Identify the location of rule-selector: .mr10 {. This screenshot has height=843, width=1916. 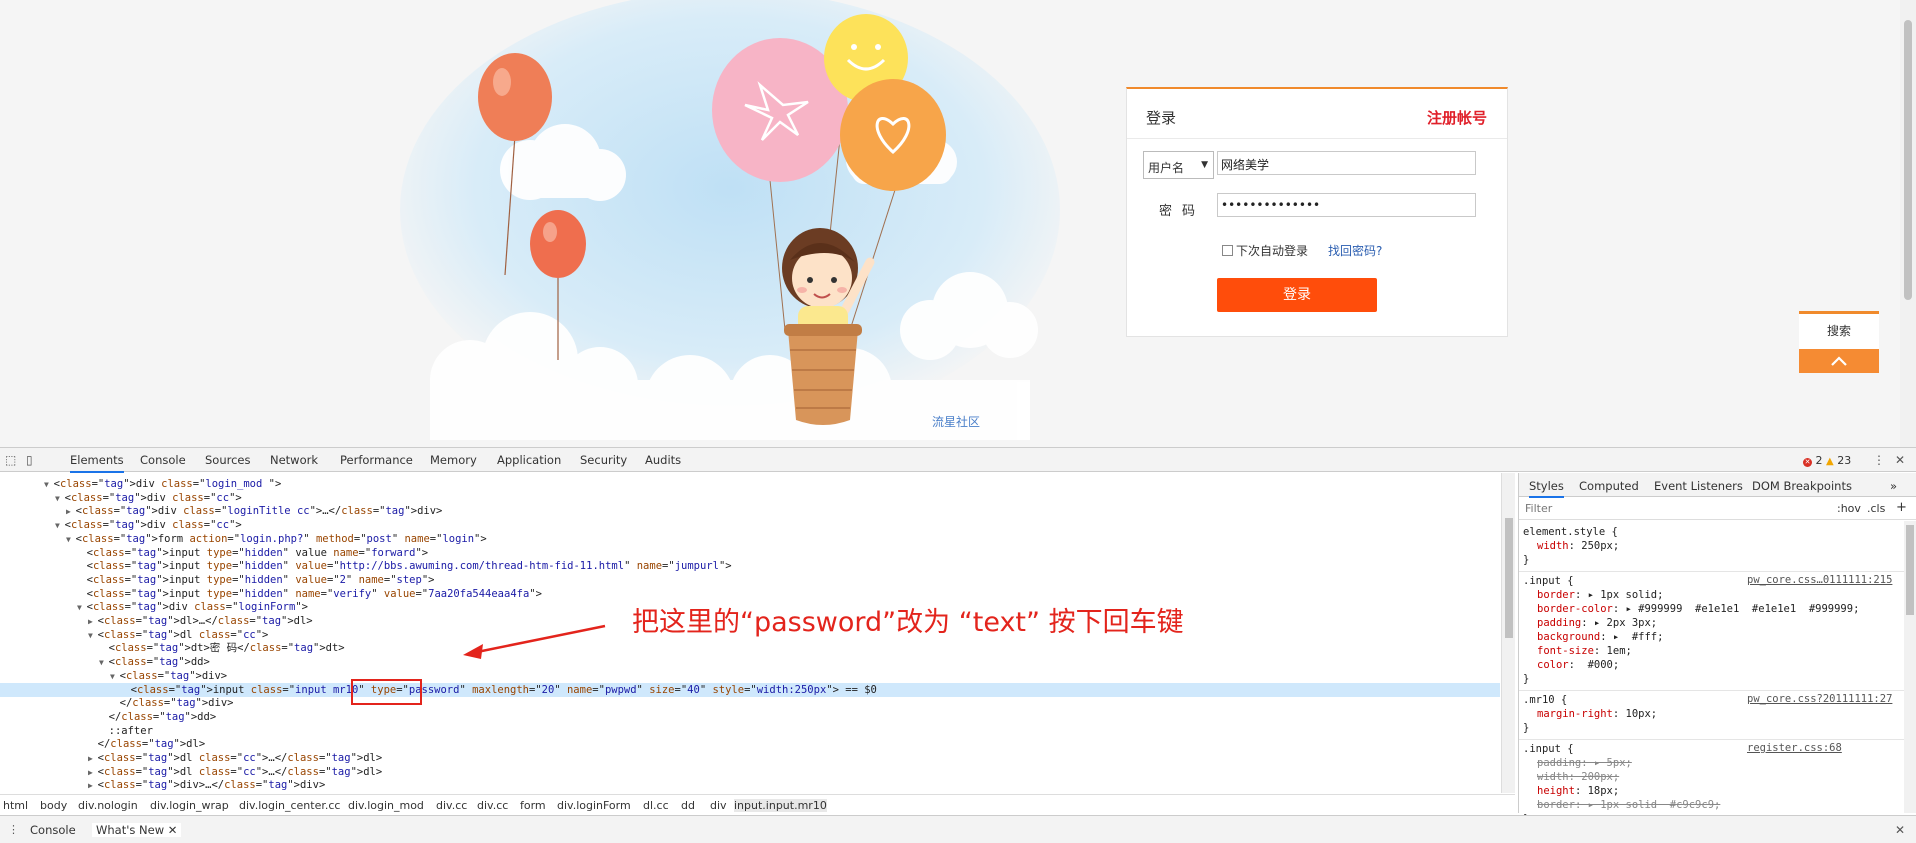
(1545, 700).